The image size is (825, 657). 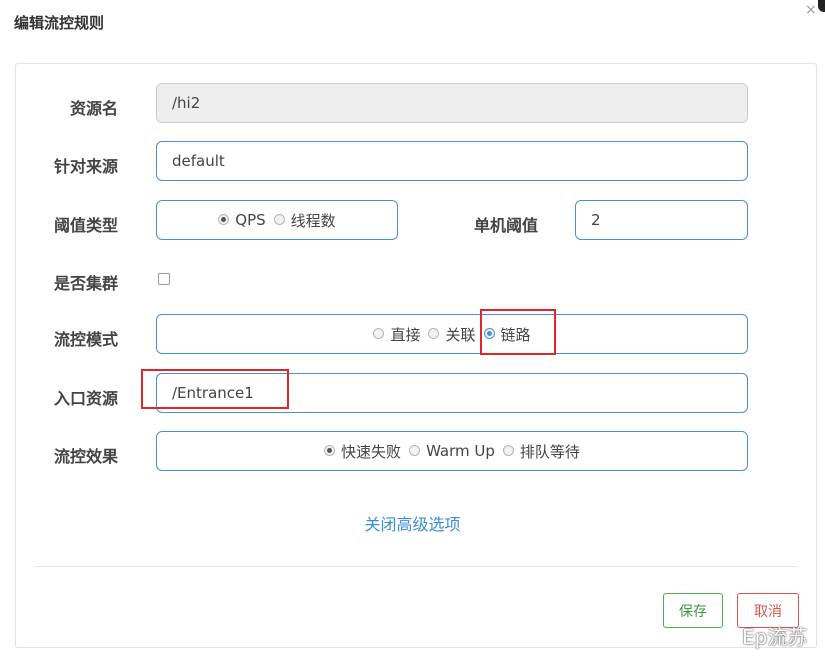 What do you see at coordinates (775, 637) in the screenshot?
I see `watermark: Ep流苏` at bounding box center [775, 637].